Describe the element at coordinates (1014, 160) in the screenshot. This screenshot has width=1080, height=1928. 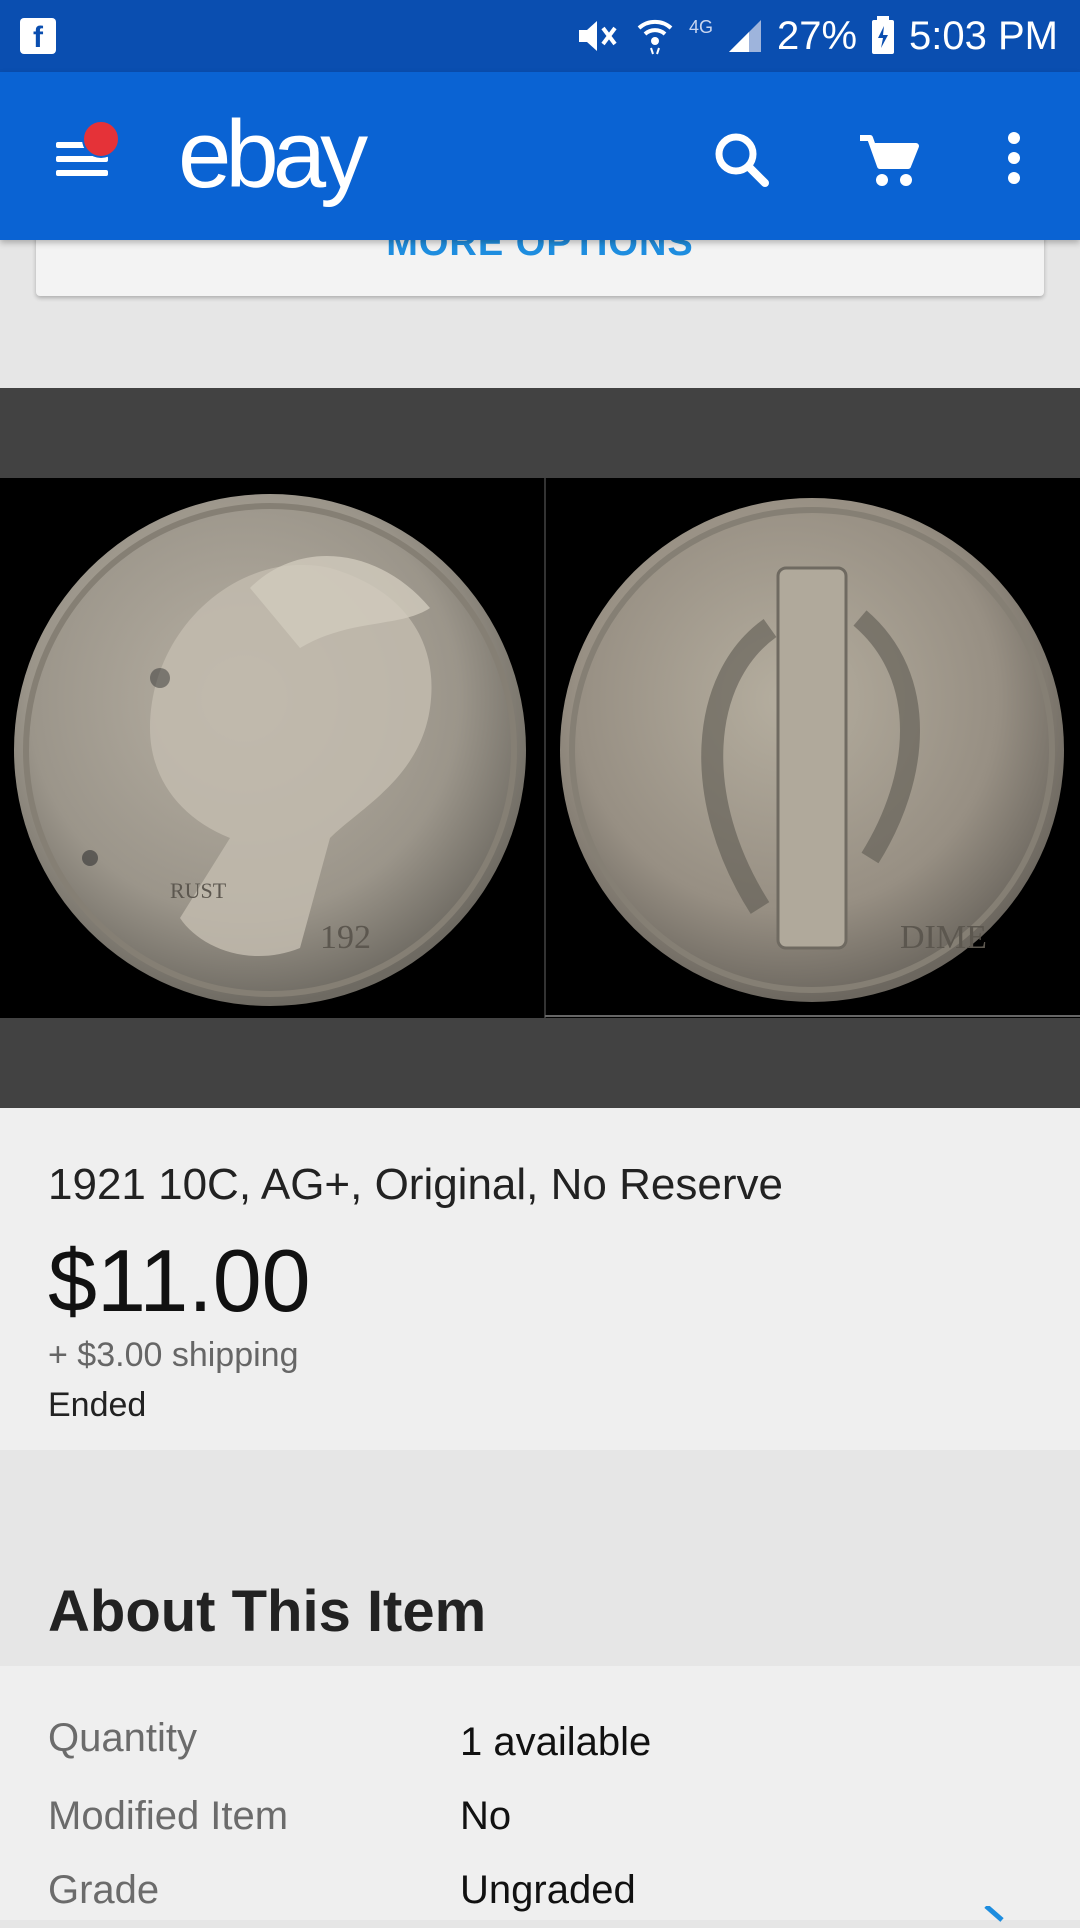
I see `more-vert-icon` at that location.